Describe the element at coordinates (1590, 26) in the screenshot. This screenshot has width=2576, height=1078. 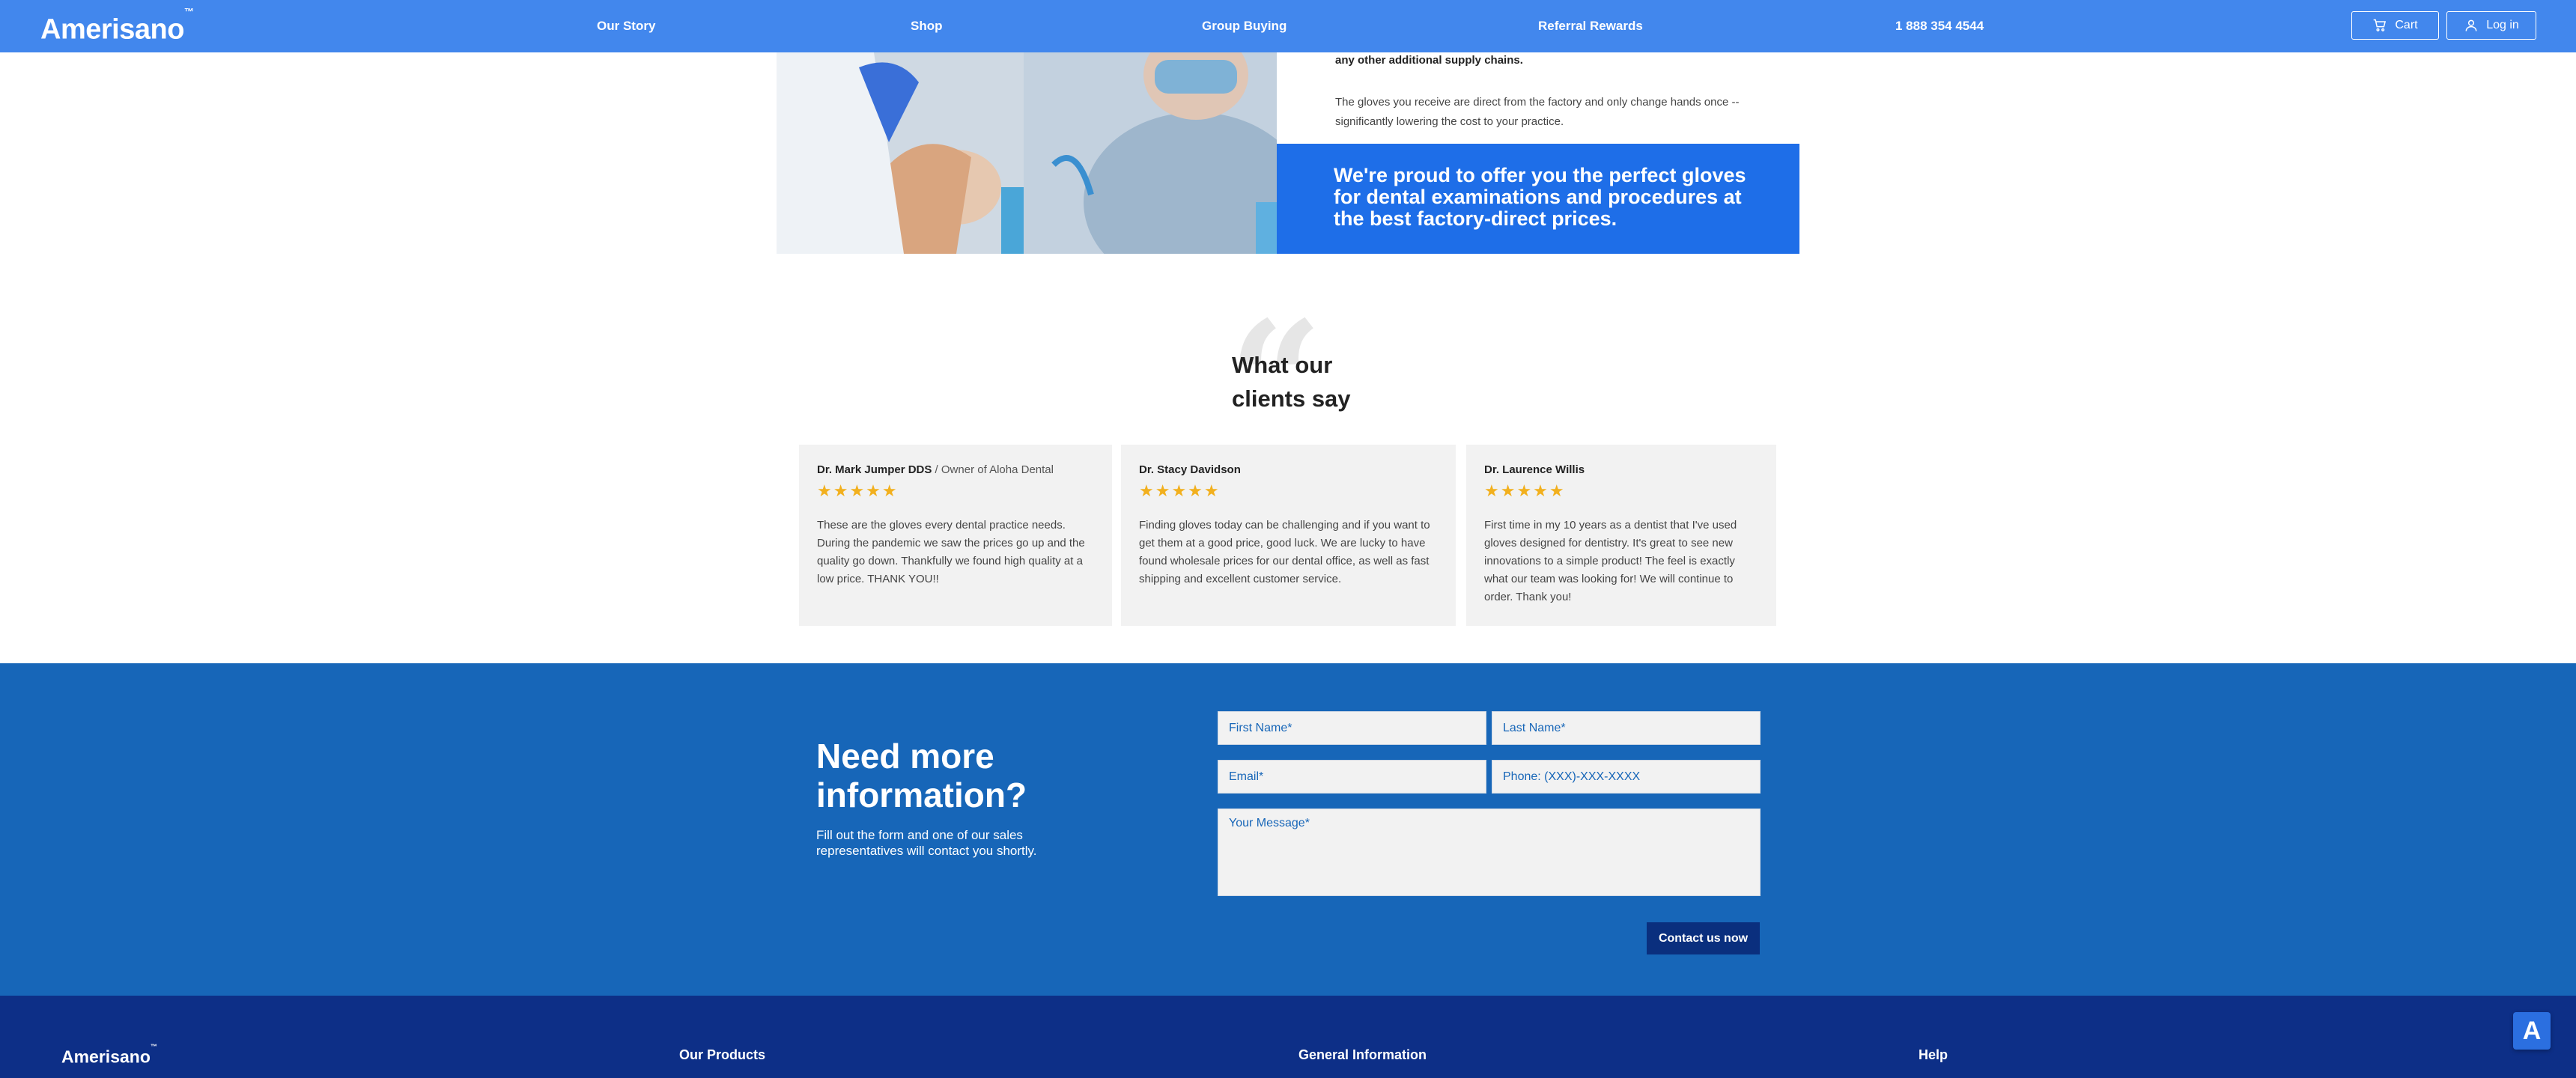
I see `nav-link-referral-rewards: Referral Rewards` at that location.